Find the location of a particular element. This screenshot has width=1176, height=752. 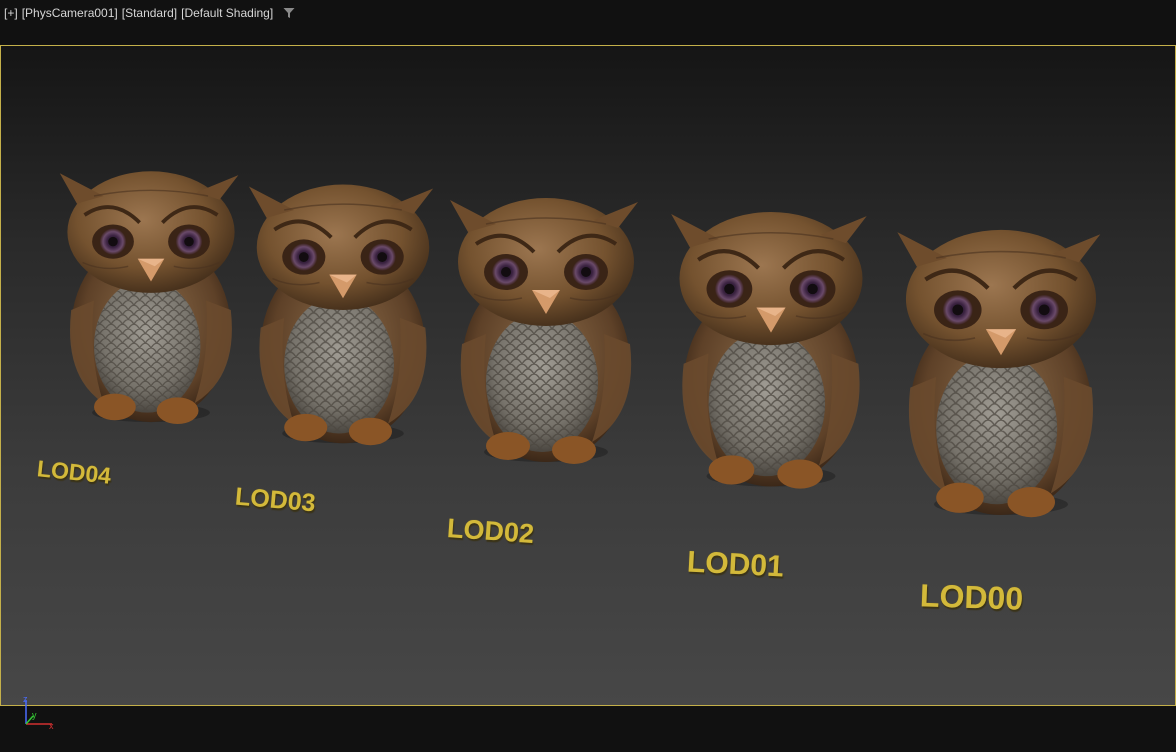

axis-z-label: z is located at coordinates (25, 699).